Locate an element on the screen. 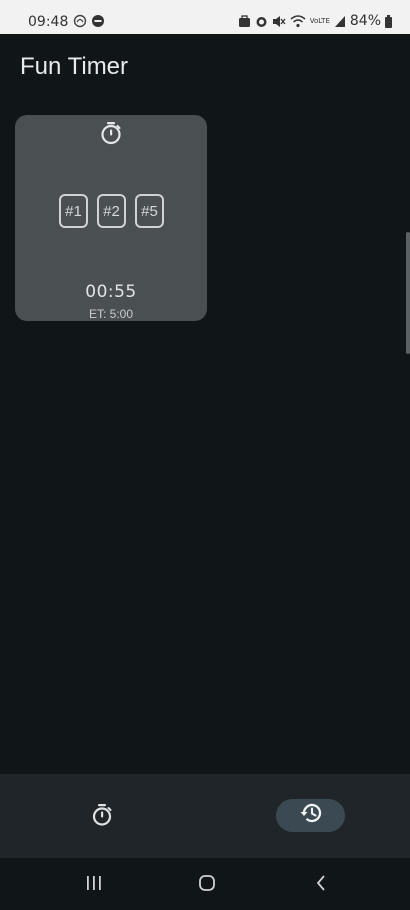 This screenshot has width=410, height=910. status-time: 09:48 is located at coordinates (48, 22).